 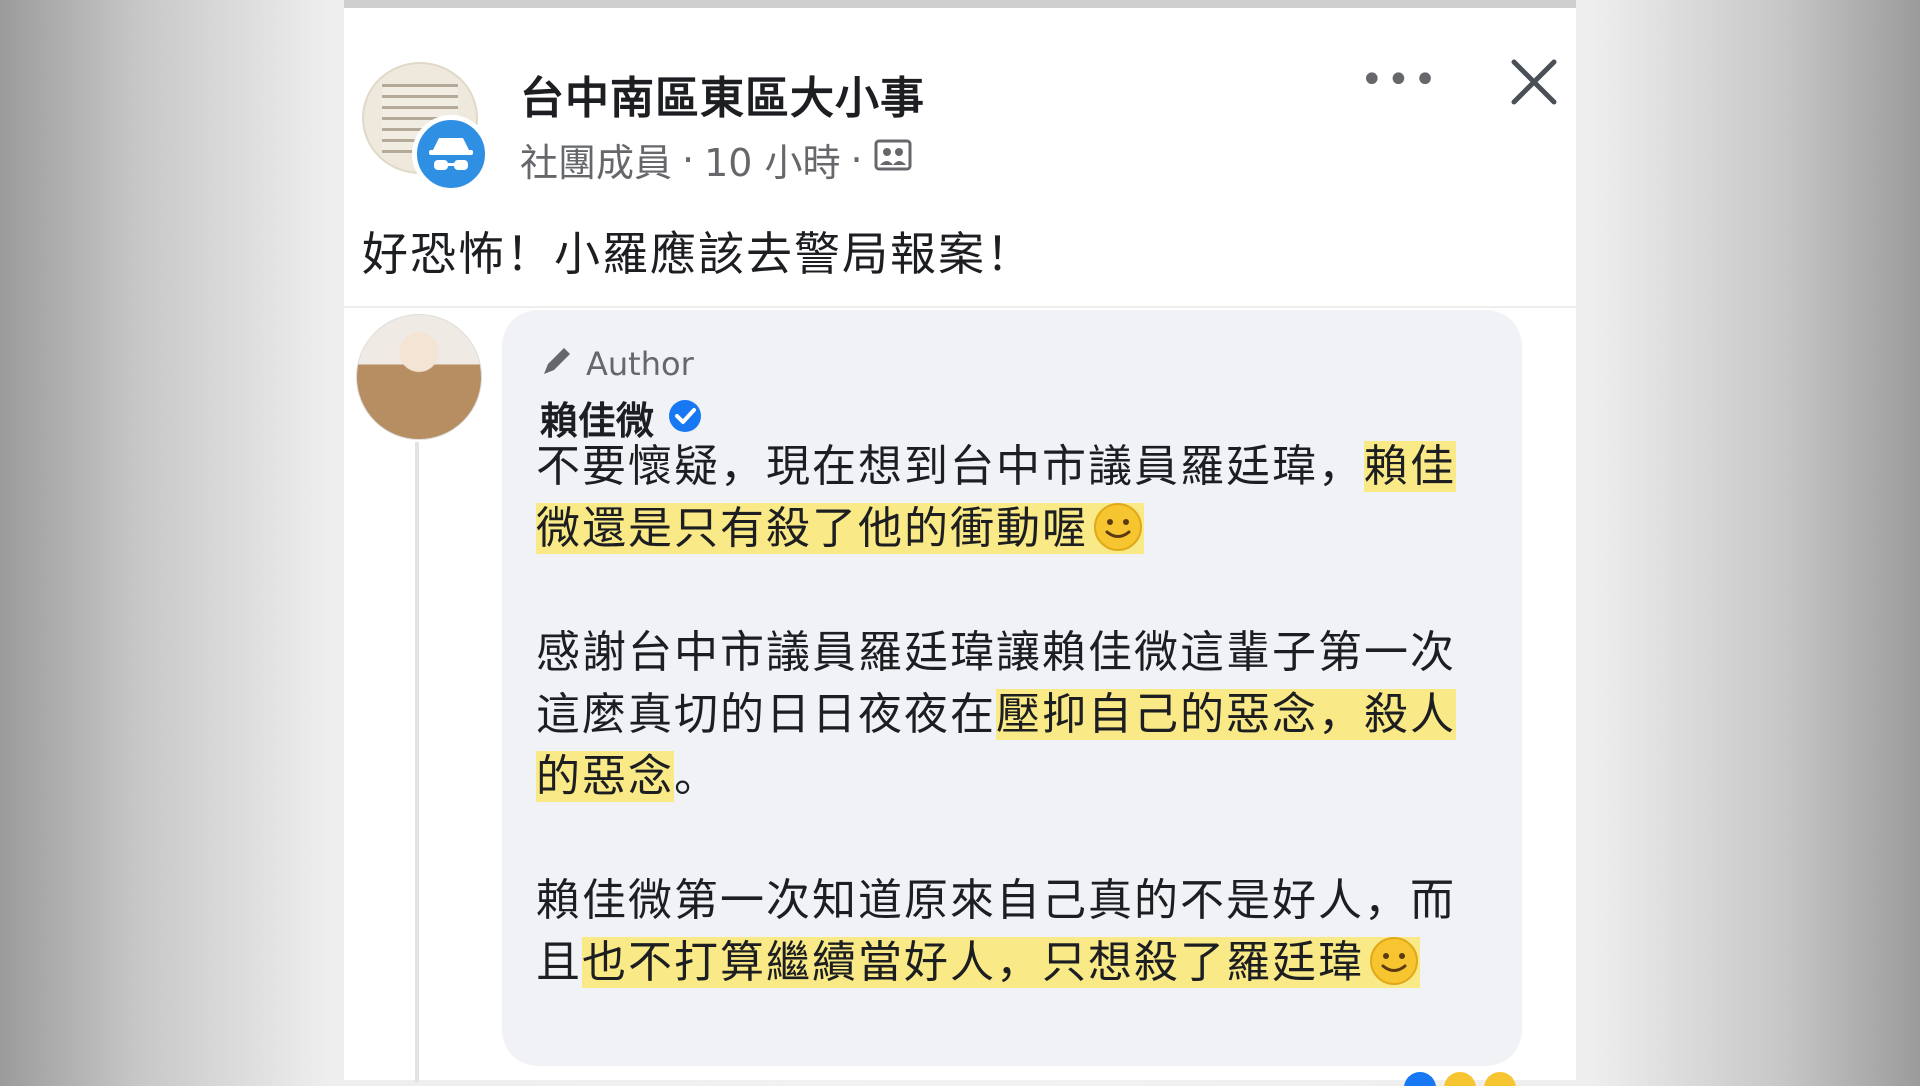 I want to click on commenter-avatar, so click(x=419, y=377).